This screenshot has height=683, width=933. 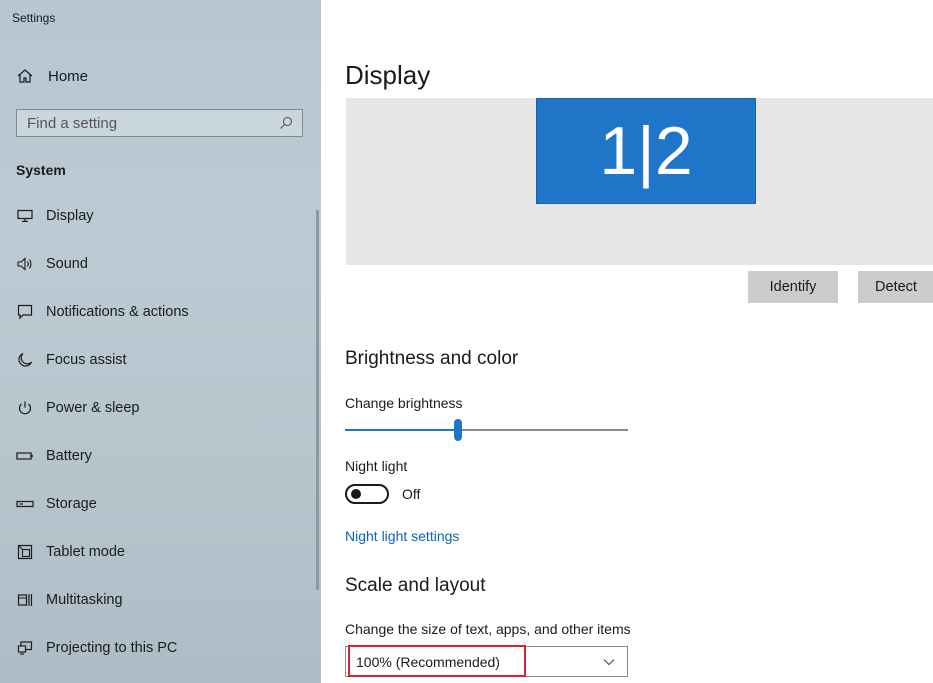 I want to click on chevron-down-icon, so click(x=609, y=661).